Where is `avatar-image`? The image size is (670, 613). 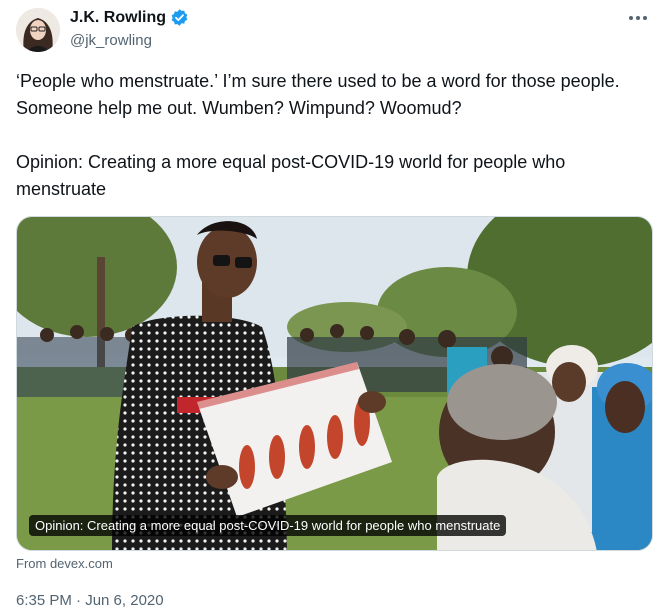
avatar-image is located at coordinates (38, 30).